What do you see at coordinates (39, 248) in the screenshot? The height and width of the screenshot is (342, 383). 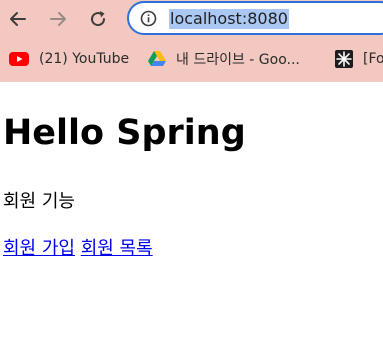 I see `member-join-link: 회원 가입` at bounding box center [39, 248].